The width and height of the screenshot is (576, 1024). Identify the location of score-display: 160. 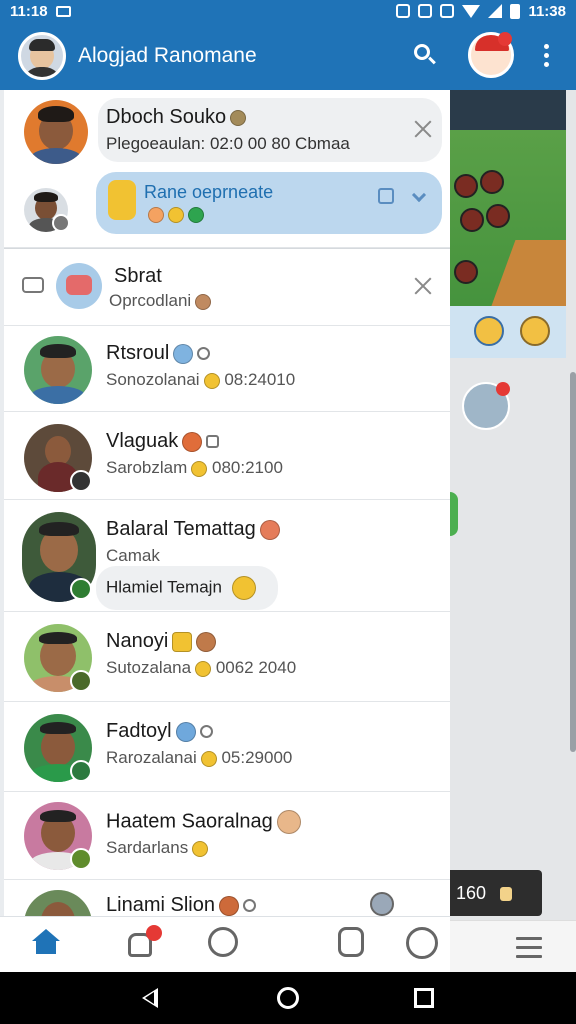
(496, 893).